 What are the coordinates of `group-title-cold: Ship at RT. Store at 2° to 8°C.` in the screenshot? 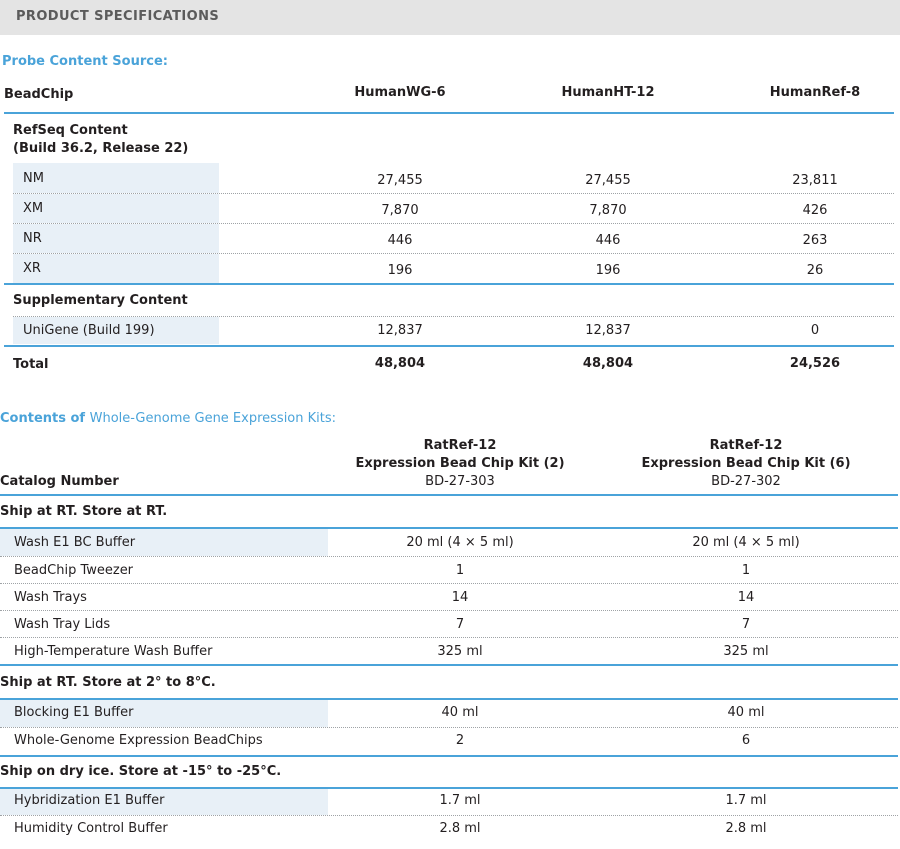 It's located at (108, 682).